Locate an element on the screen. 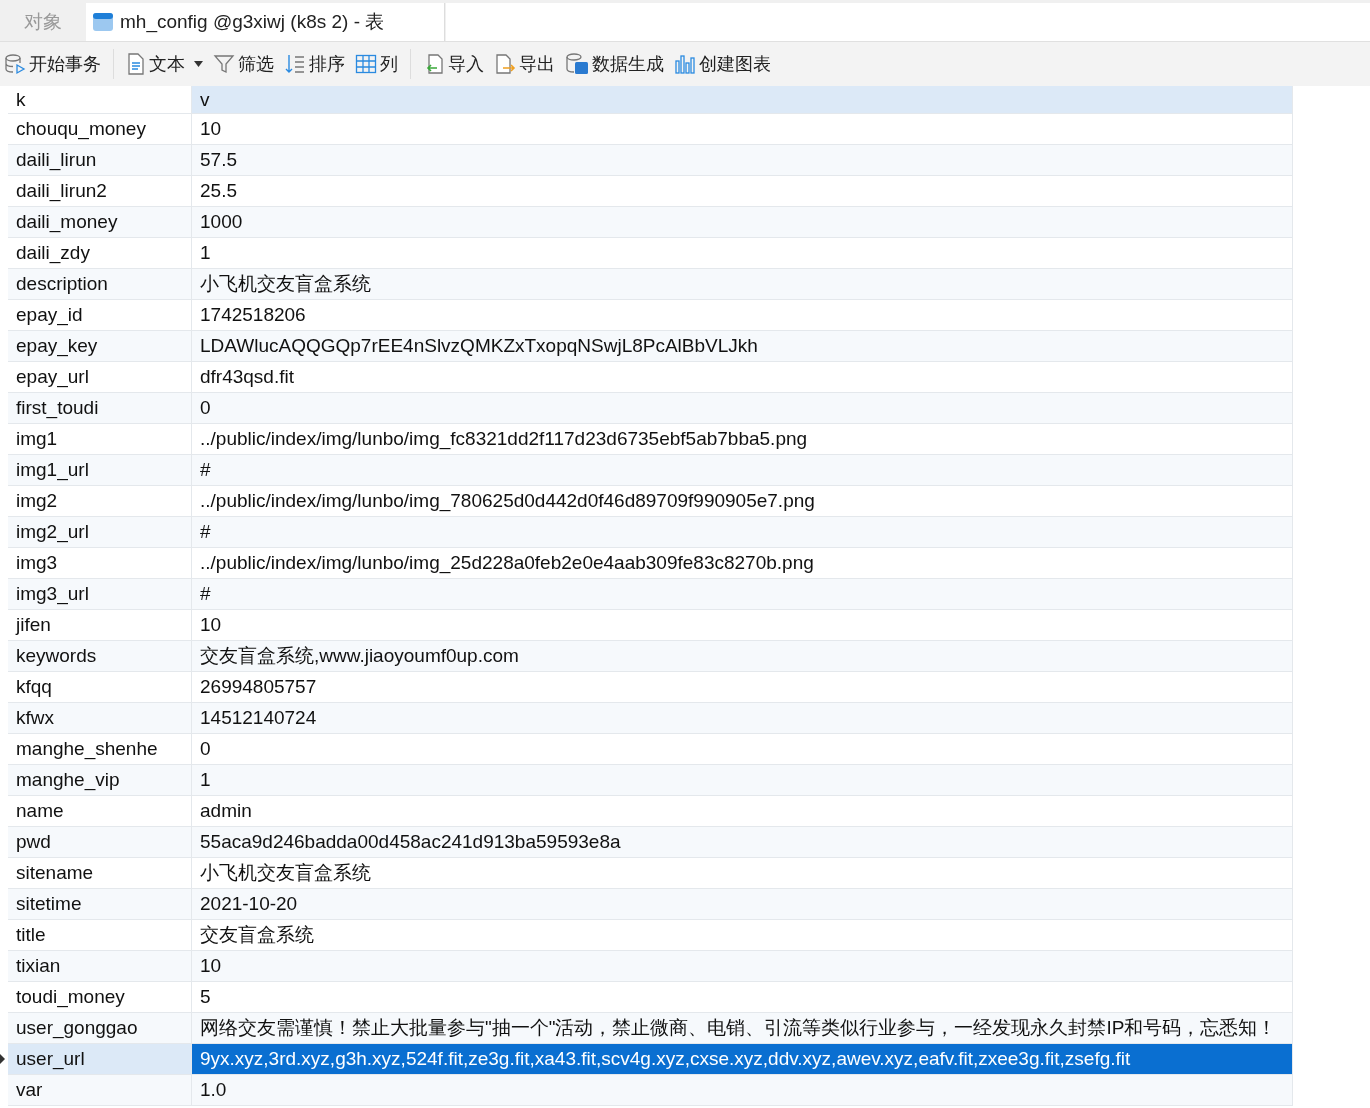 The image size is (1370, 1108). table-cell: 小飞机交友盲盒系统 is located at coordinates (742, 284).